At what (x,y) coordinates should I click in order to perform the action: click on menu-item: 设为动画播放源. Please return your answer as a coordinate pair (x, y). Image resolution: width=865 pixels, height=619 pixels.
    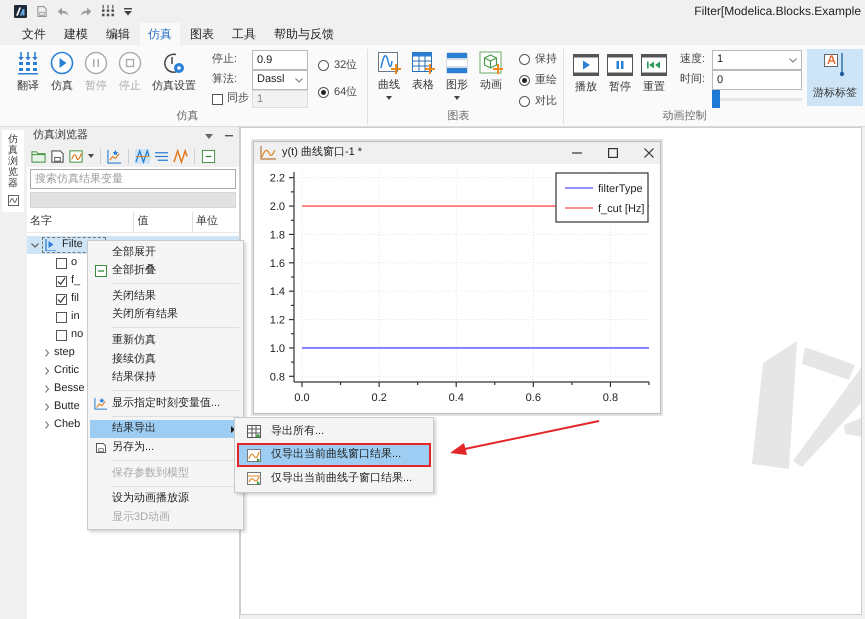
    Looking at the image, I should click on (165, 499).